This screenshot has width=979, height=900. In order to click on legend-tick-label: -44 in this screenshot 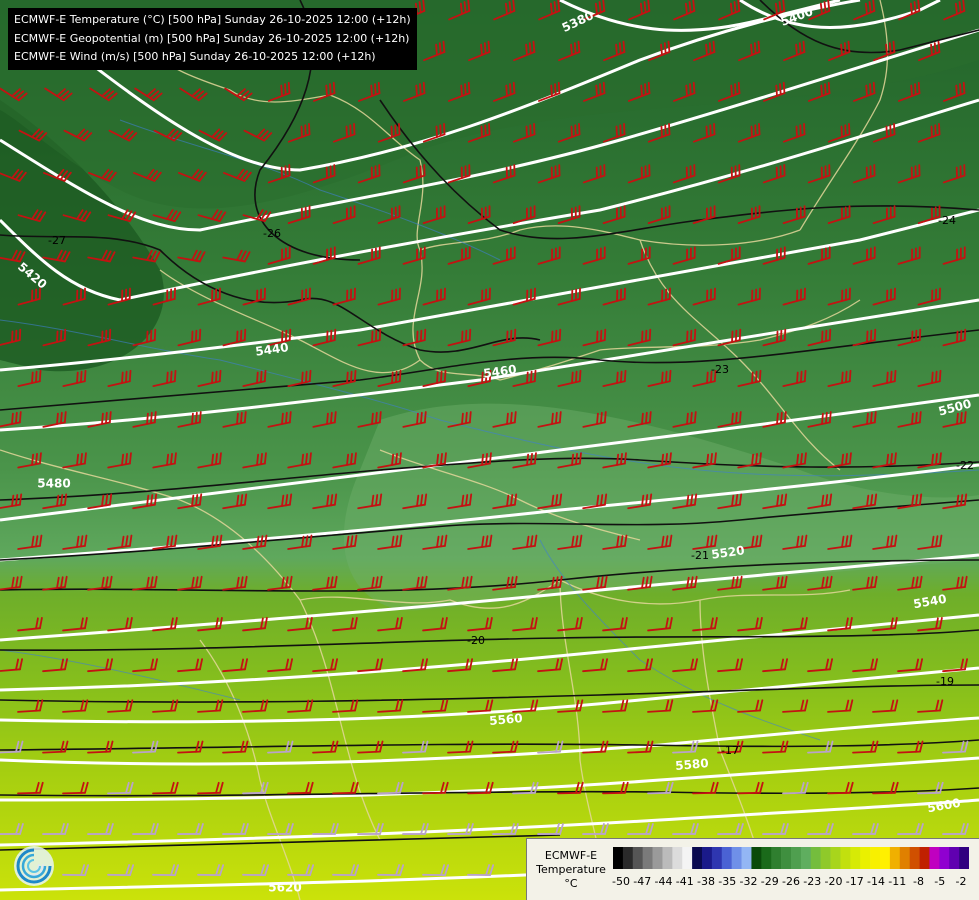, I will do `click(663, 881)`.